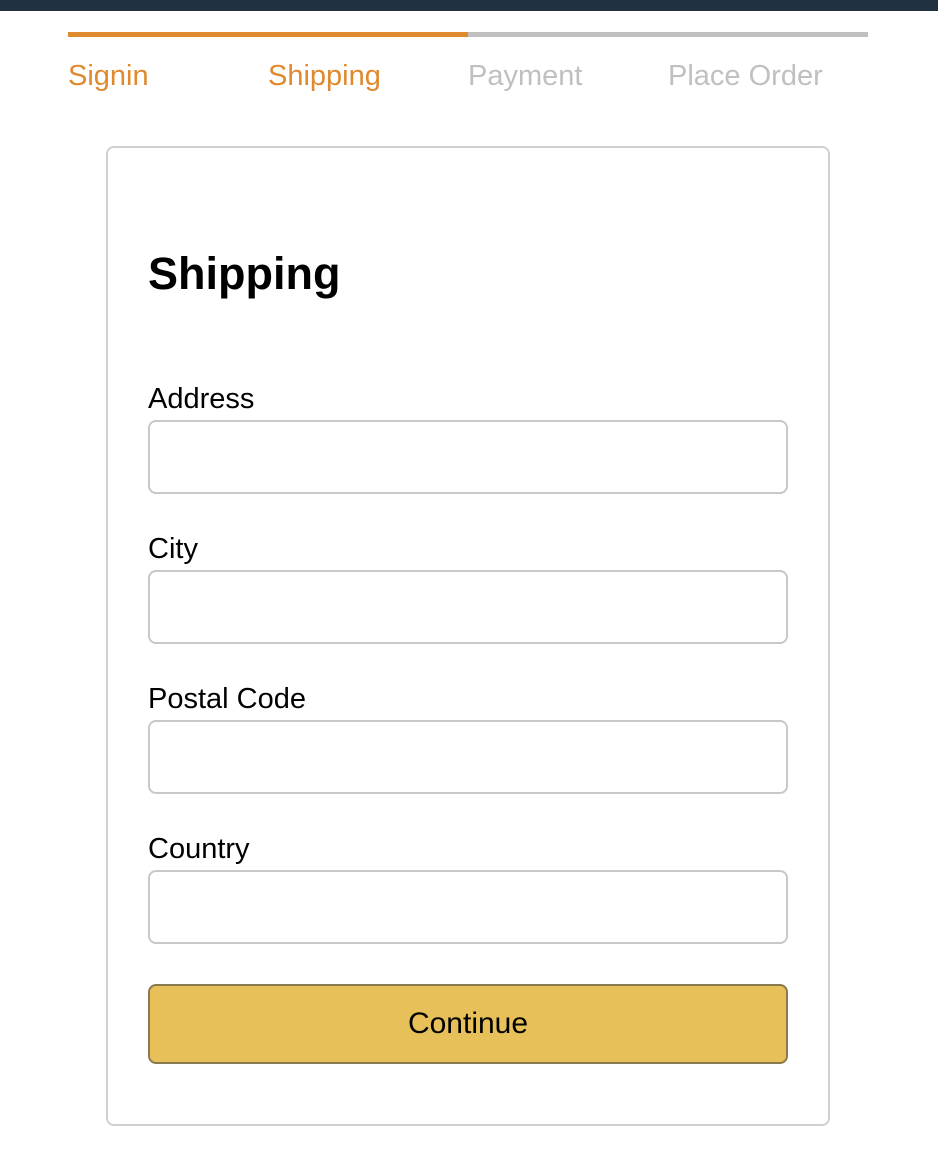 This screenshot has width=938, height=1168. Describe the element at coordinates (468, 607) in the screenshot. I see `city-input` at that location.